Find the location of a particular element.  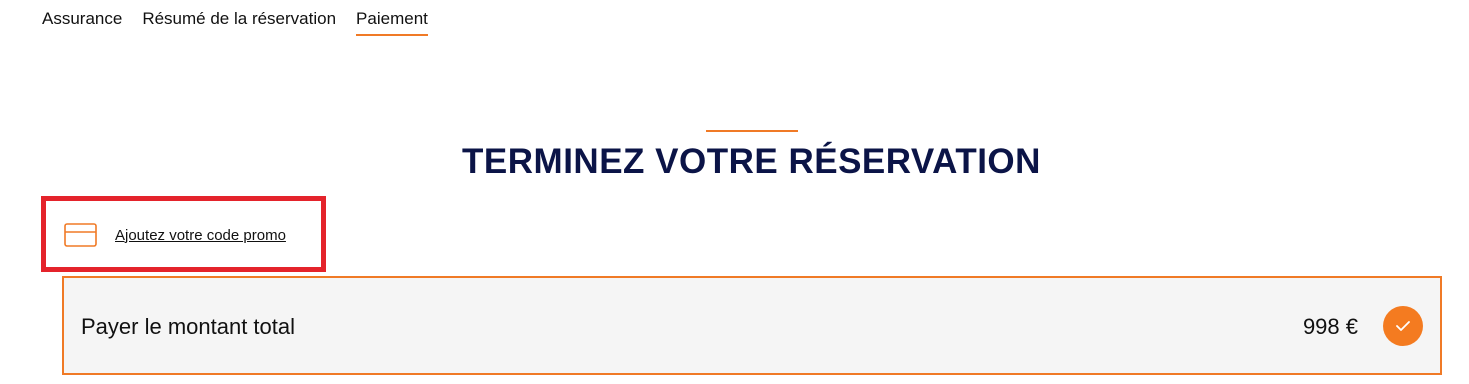

add-promo-code-link: Ajoutez votre code promo is located at coordinates (175, 235).